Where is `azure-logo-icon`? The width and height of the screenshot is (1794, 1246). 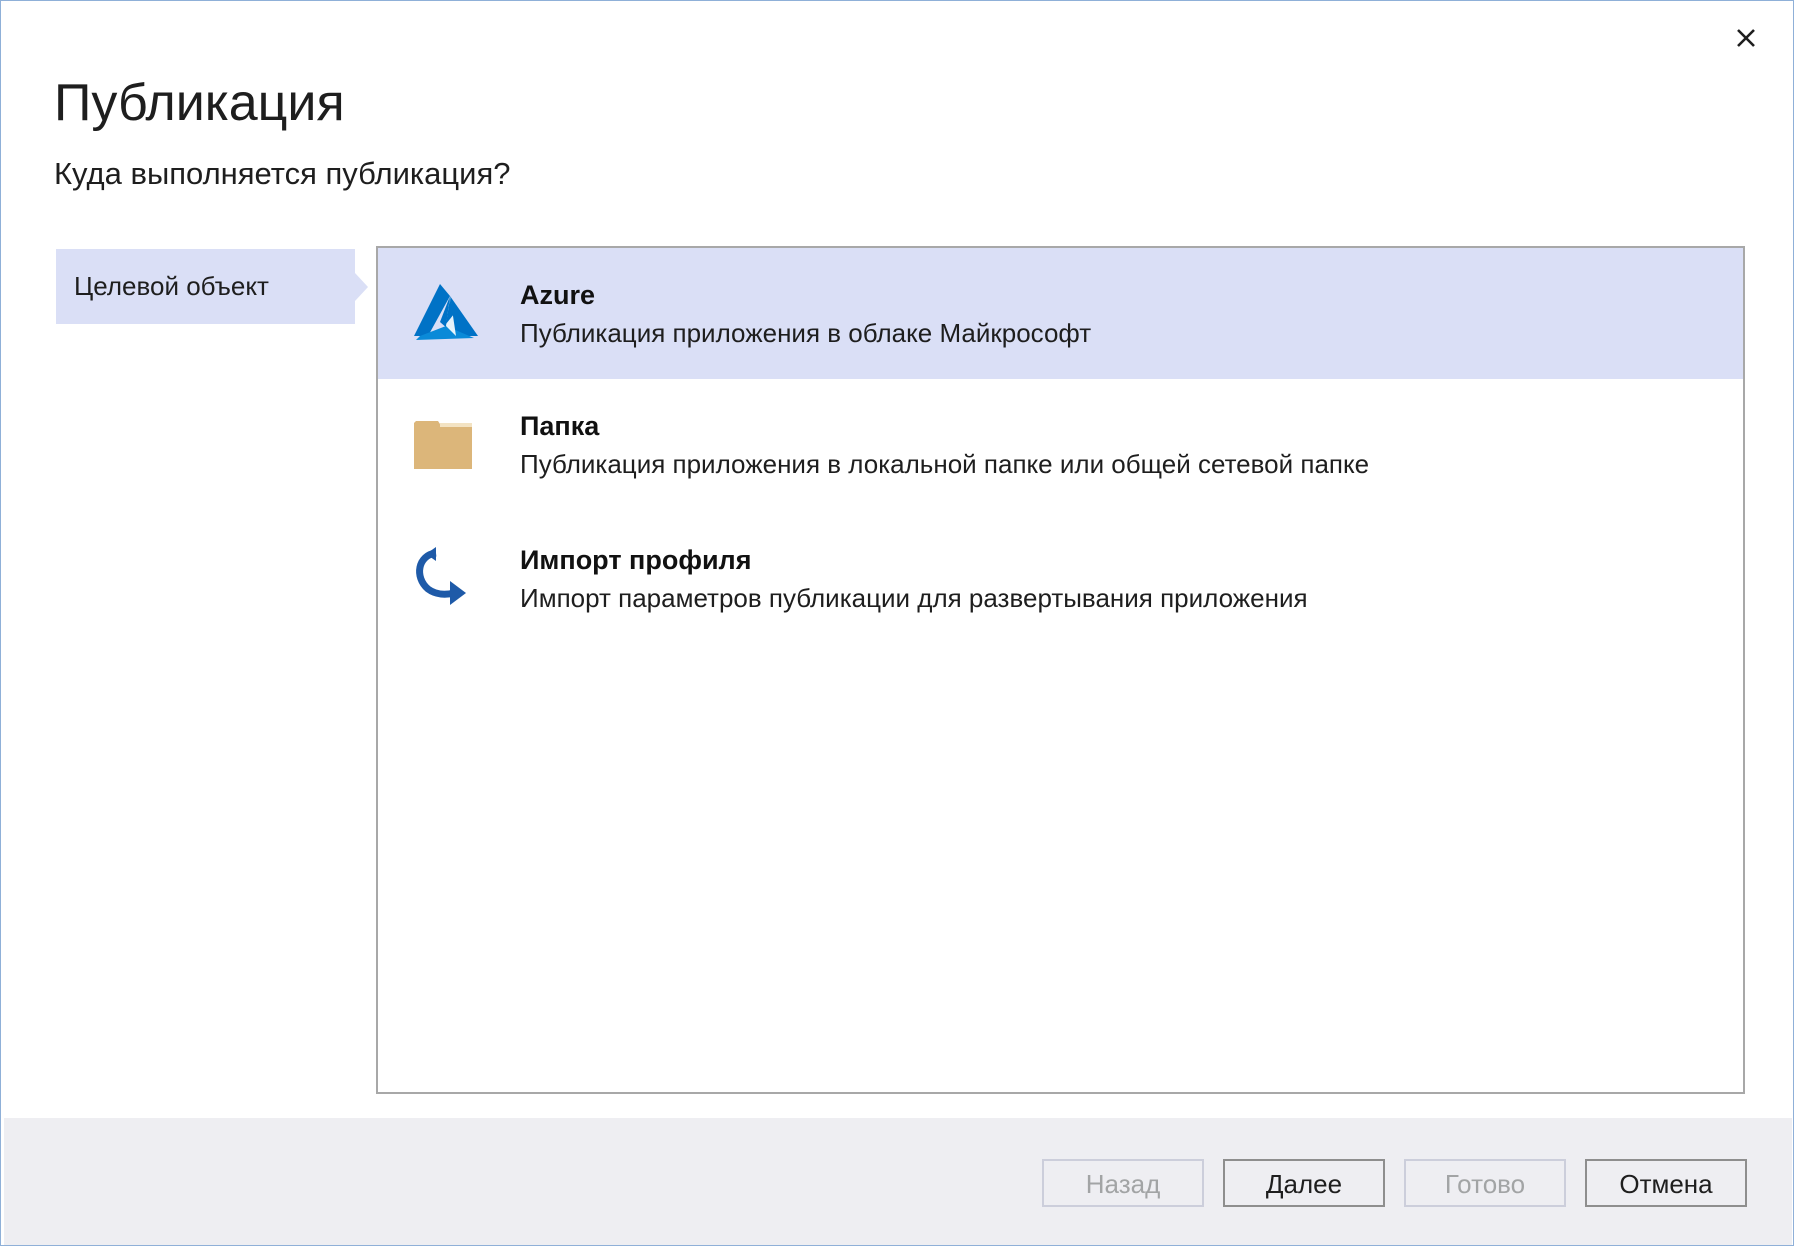
azure-logo-icon is located at coordinates (446, 312).